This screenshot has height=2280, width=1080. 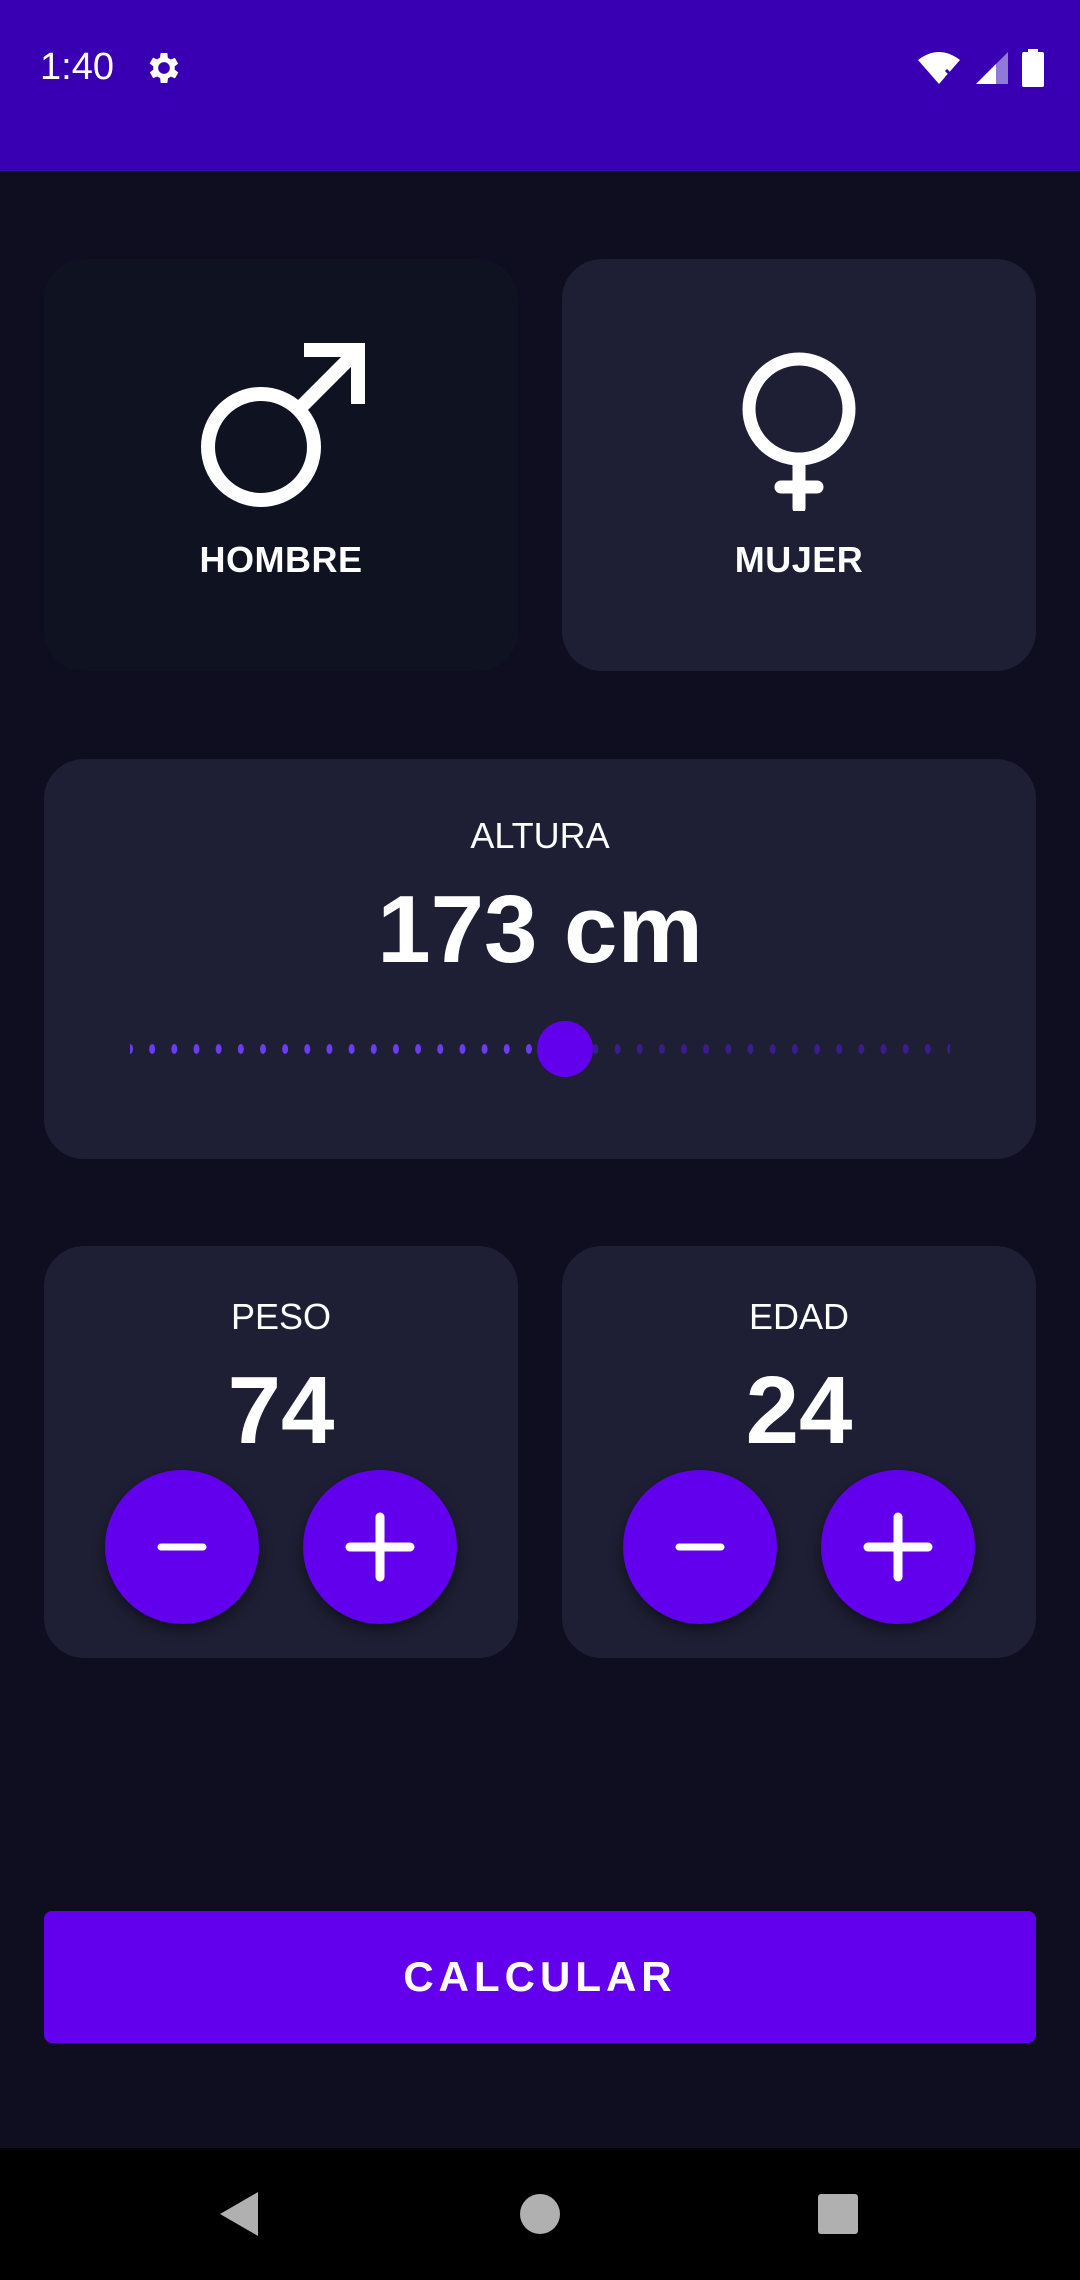 What do you see at coordinates (799, 1410) in the screenshot?
I see `age-value: 24` at bounding box center [799, 1410].